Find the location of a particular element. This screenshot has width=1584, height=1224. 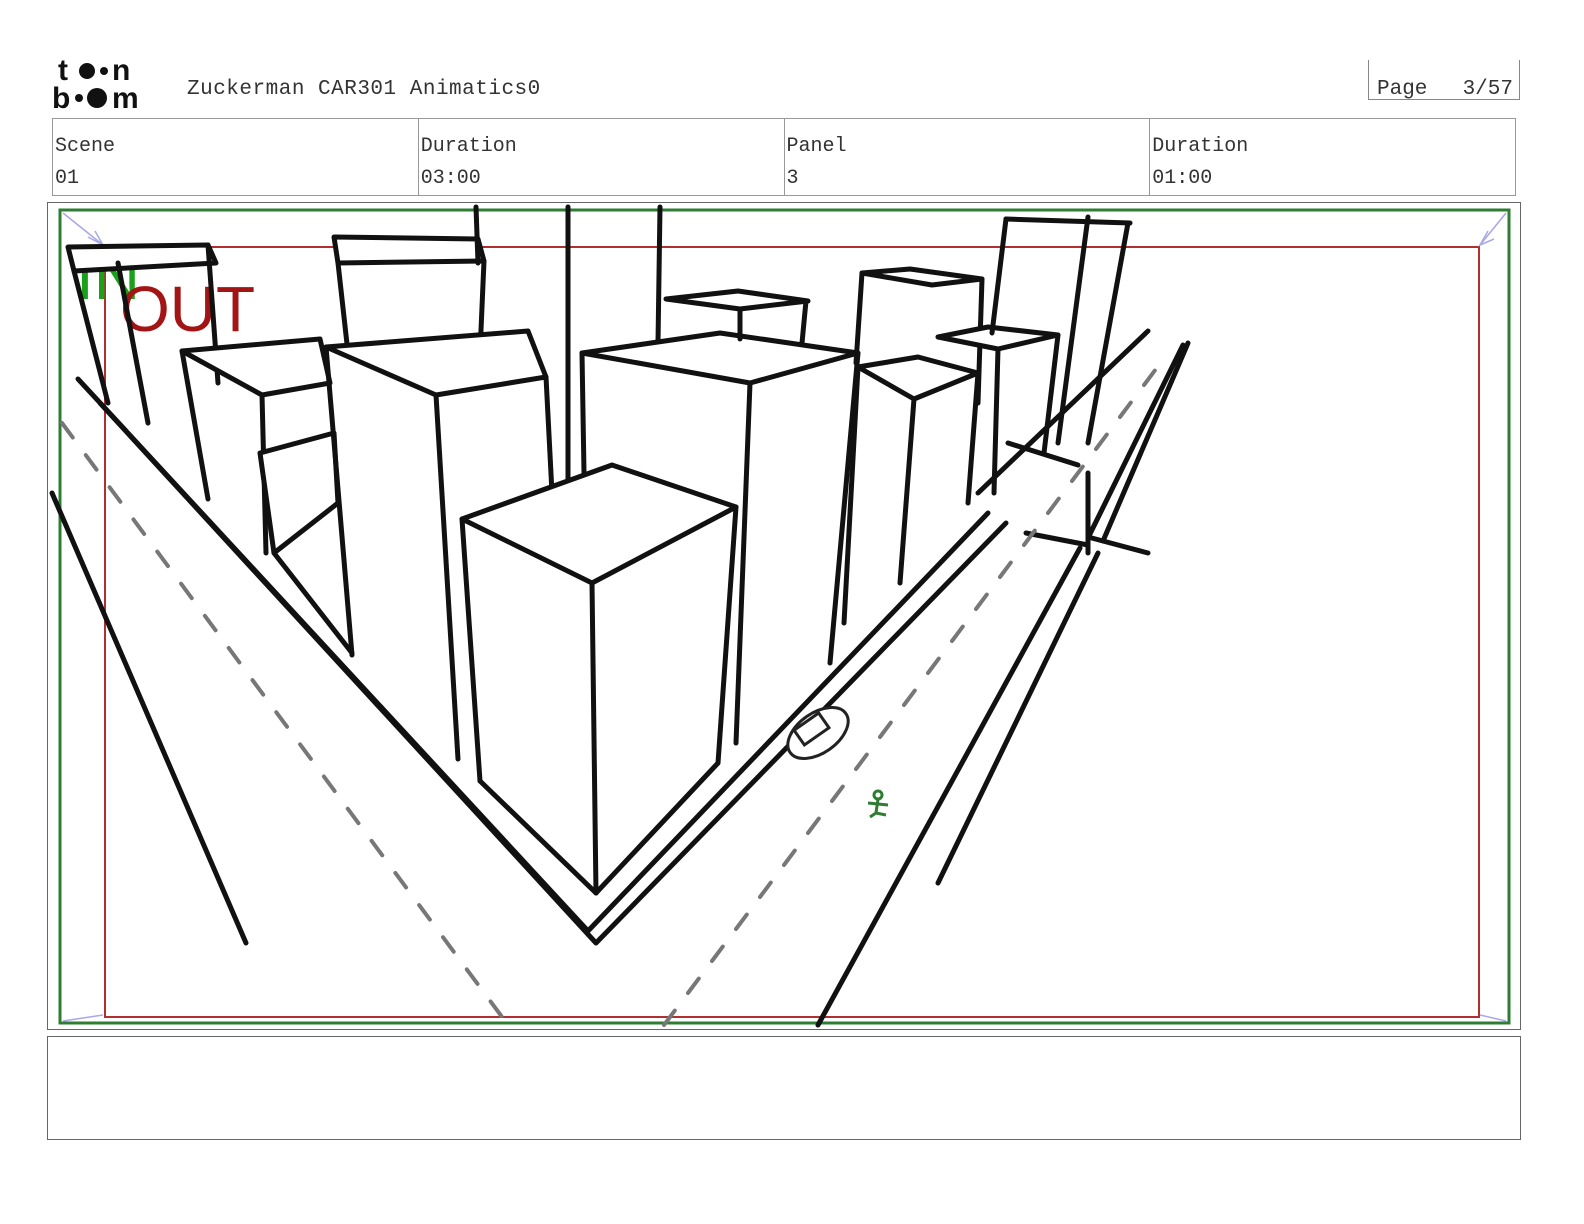

panel-label: Panel is located at coordinates (816, 146).